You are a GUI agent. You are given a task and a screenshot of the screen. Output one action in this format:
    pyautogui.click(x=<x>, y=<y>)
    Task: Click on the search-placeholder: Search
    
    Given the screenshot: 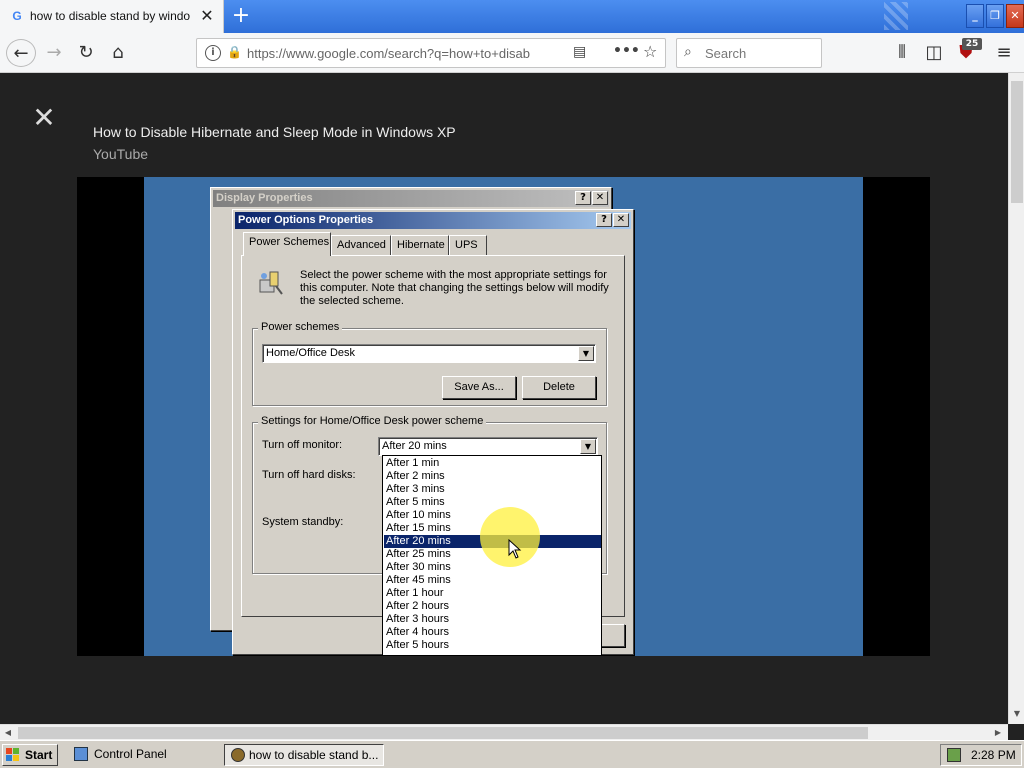 What is the action you would take?
    pyautogui.click(x=726, y=53)
    